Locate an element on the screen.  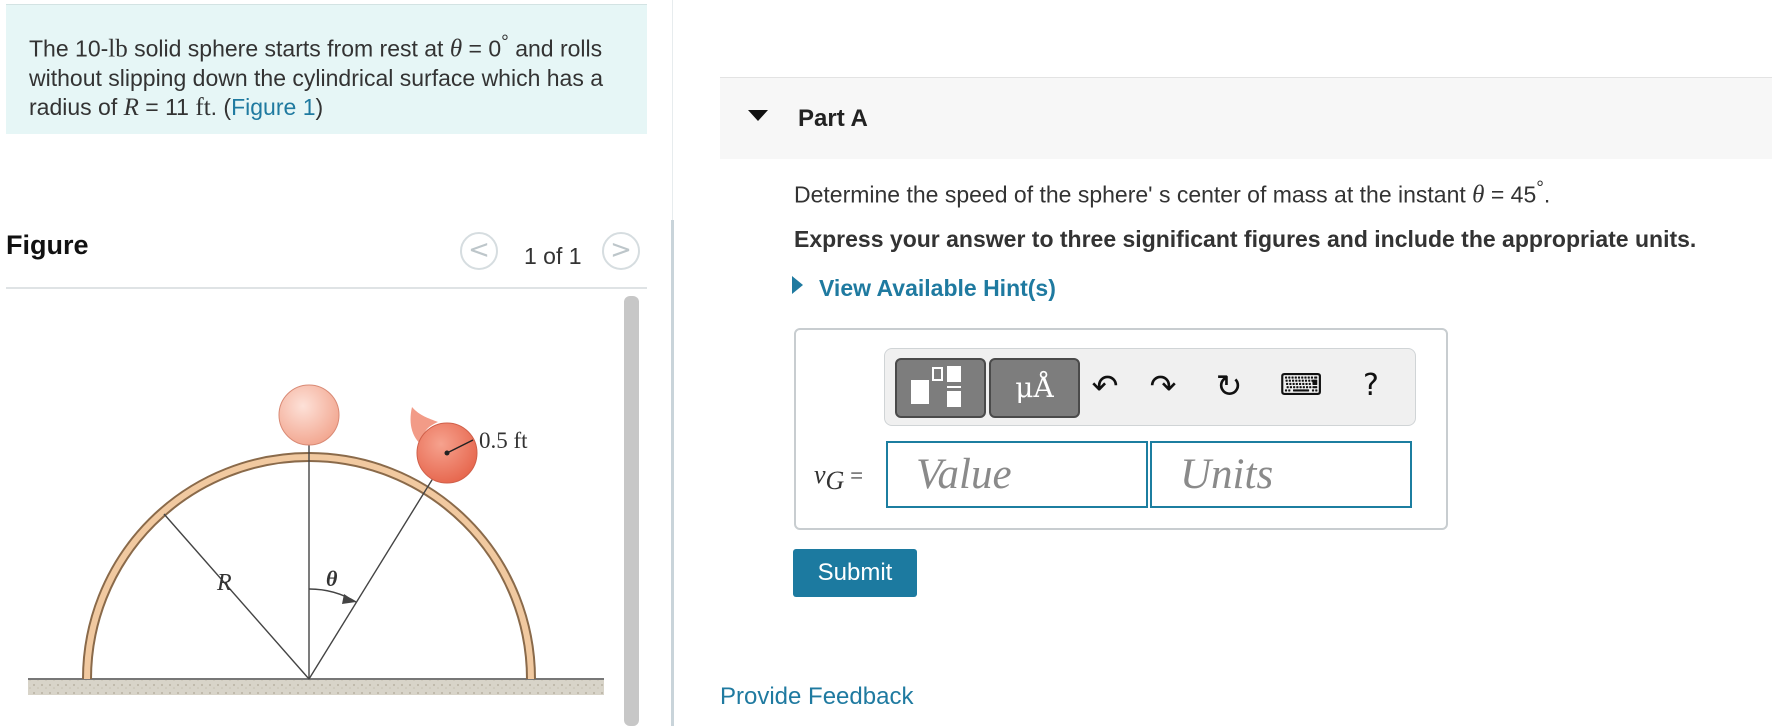
problem-text: and rolls is located at coordinates (555, 48).